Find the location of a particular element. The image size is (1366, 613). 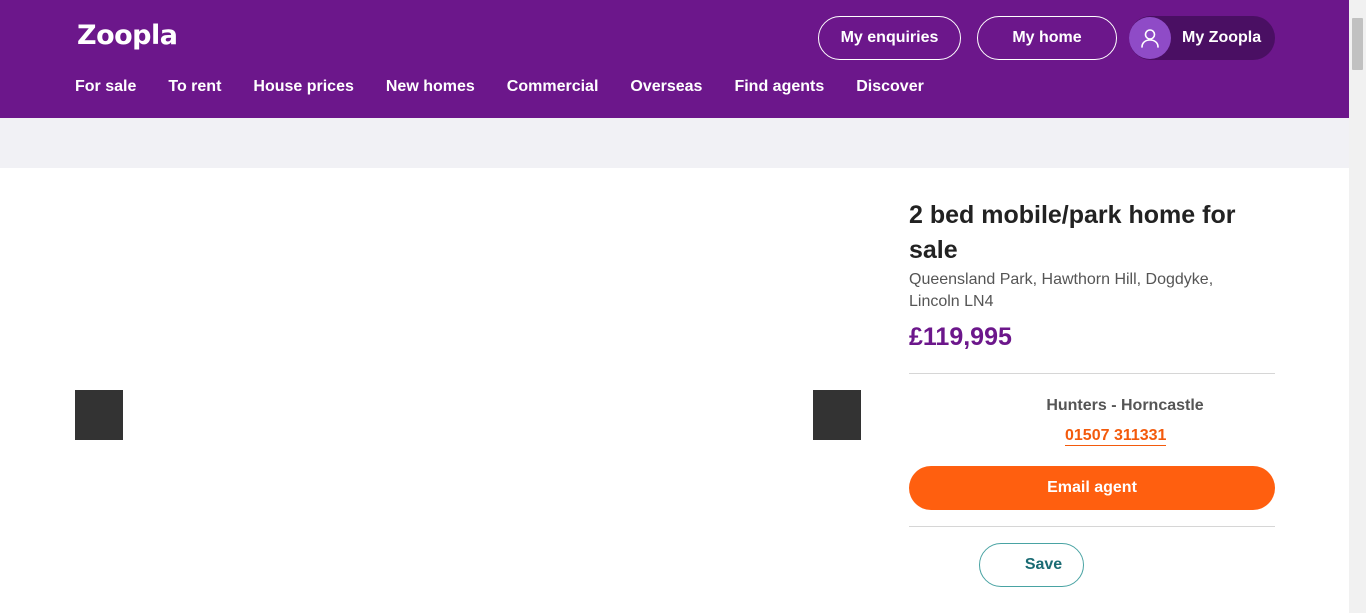

my-enquiries-button: My enquiries is located at coordinates (889, 38).